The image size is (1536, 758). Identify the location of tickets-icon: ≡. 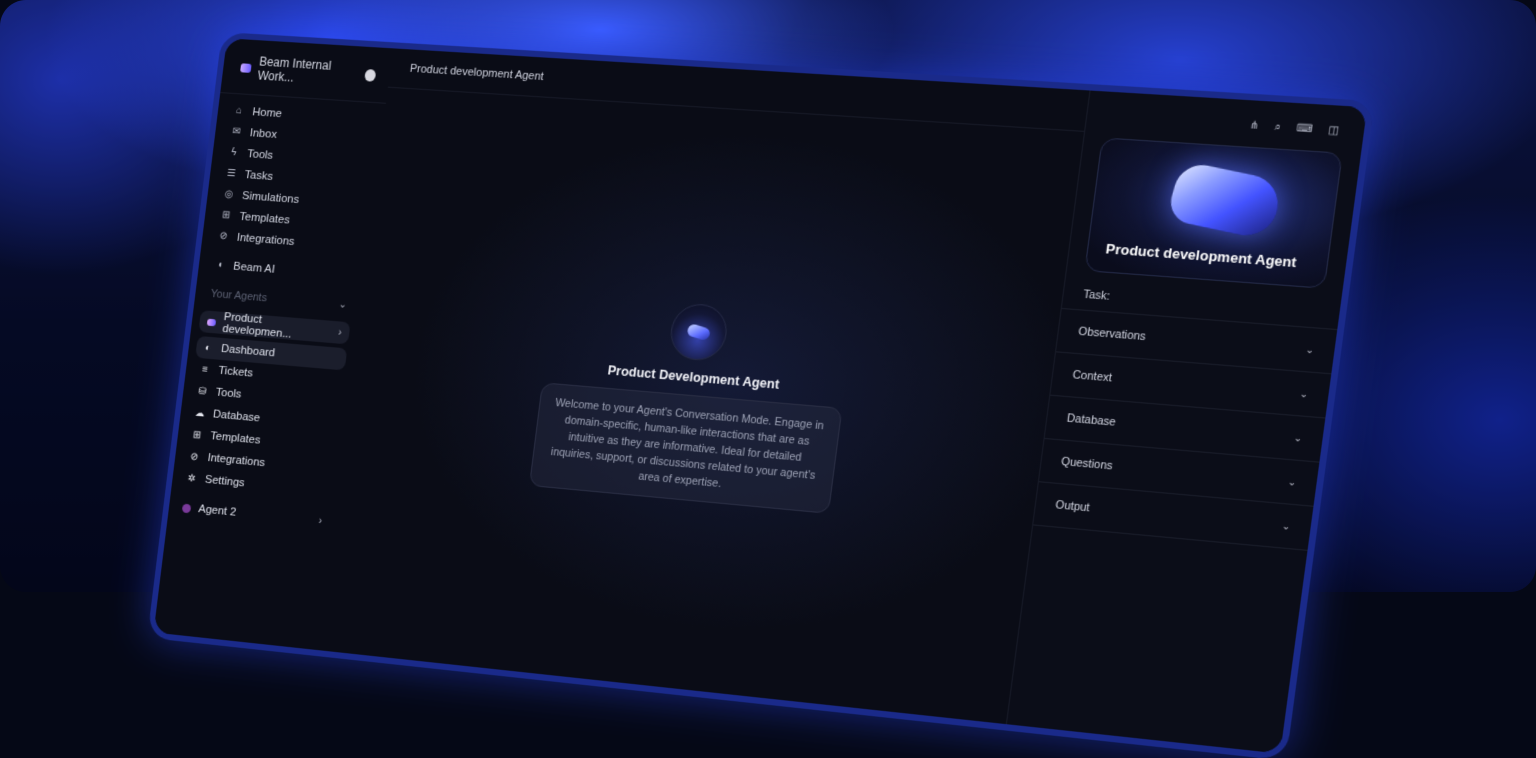
(205, 369).